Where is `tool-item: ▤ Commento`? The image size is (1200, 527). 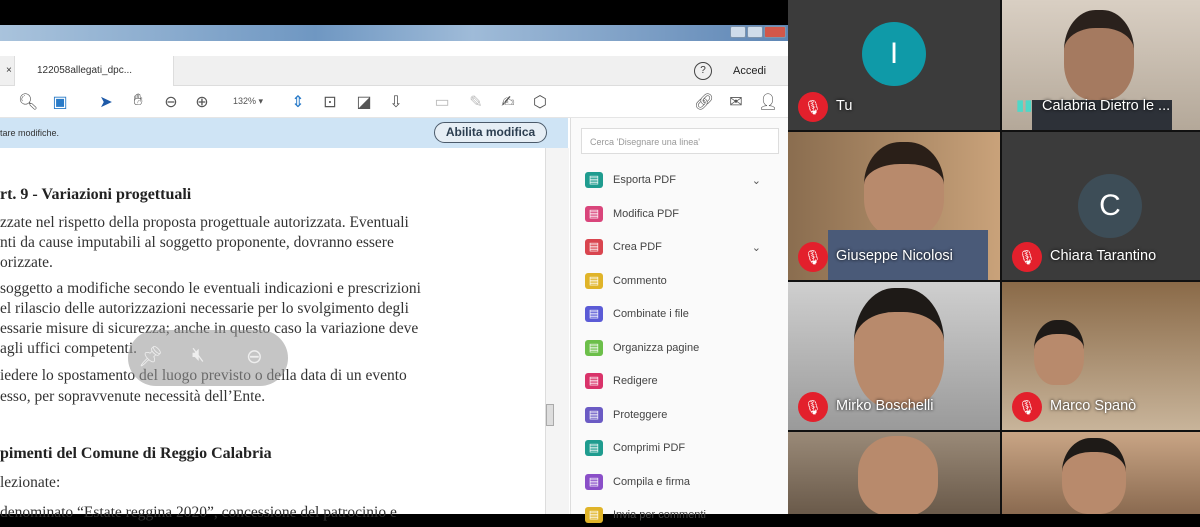 tool-item: ▤ Commento is located at coordinates (680, 281).